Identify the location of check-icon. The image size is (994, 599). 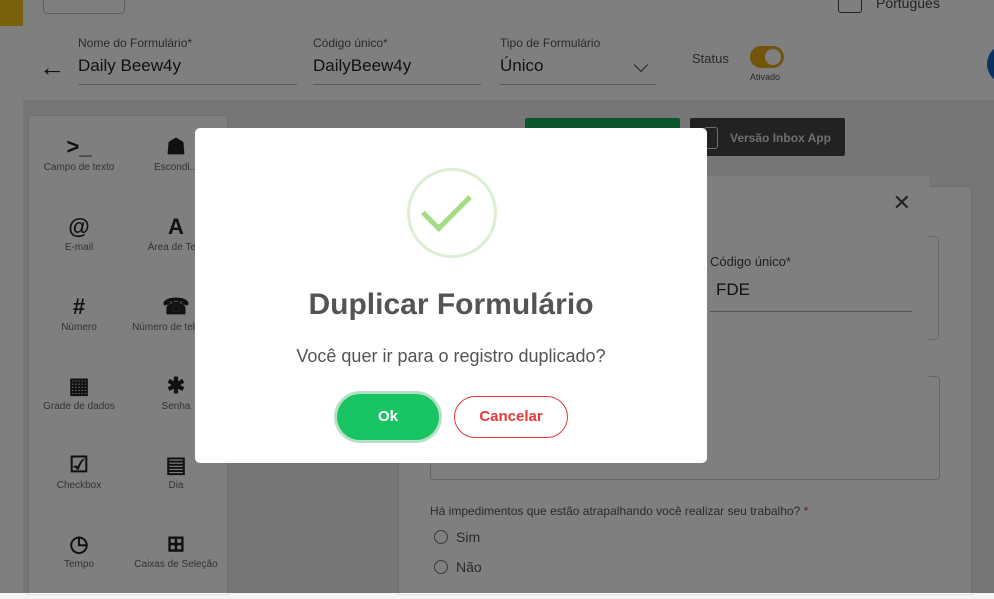
(446, 206).